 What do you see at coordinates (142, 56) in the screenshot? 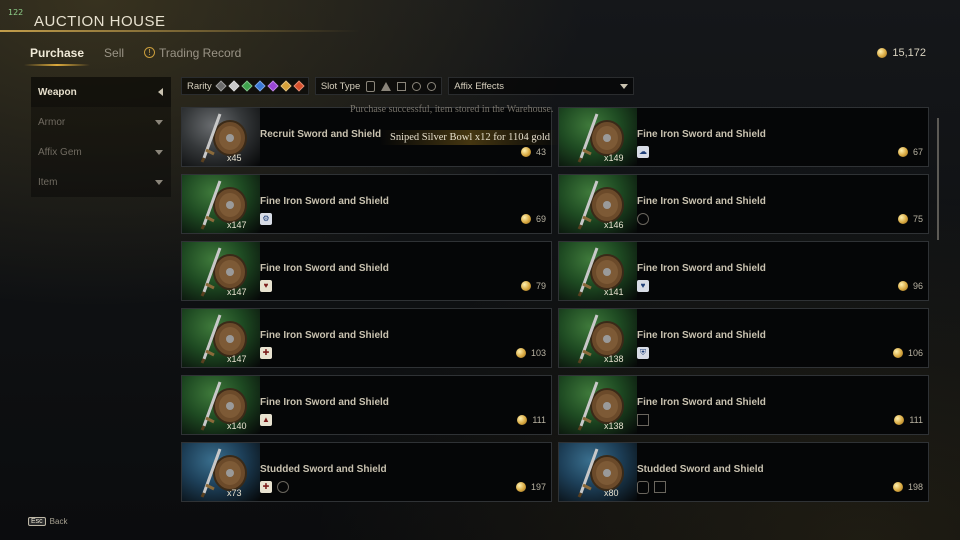
I see `tab-bar: Purchase Sell ! Trading Record` at bounding box center [142, 56].